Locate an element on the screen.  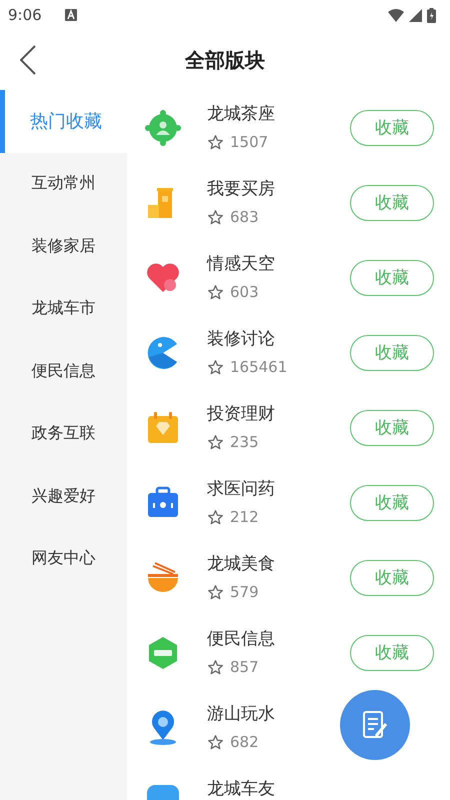
signal-icon is located at coordinates (415, 15).